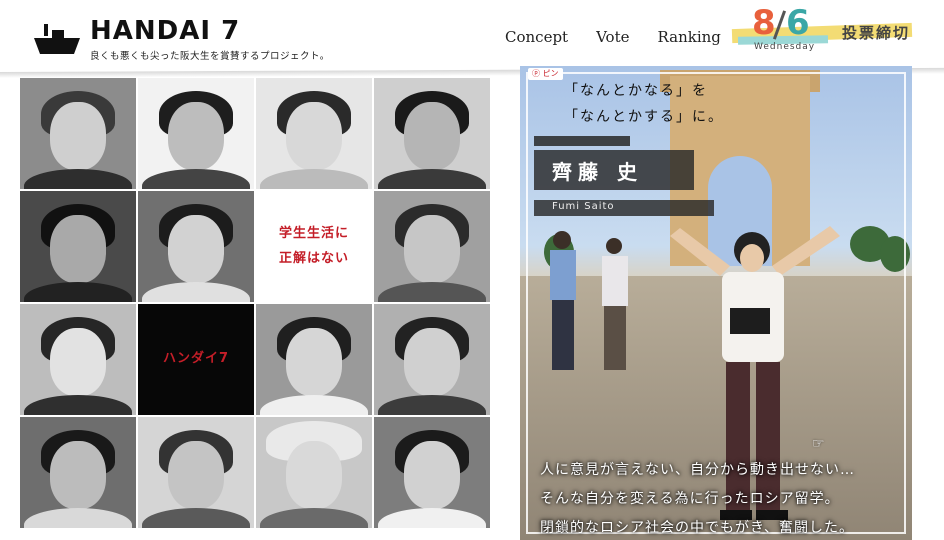 This screenshot has height=540, width=944. Describe the element at coordinates (582, 141) in the screenshot. I see `name-accent-bar` at that location.